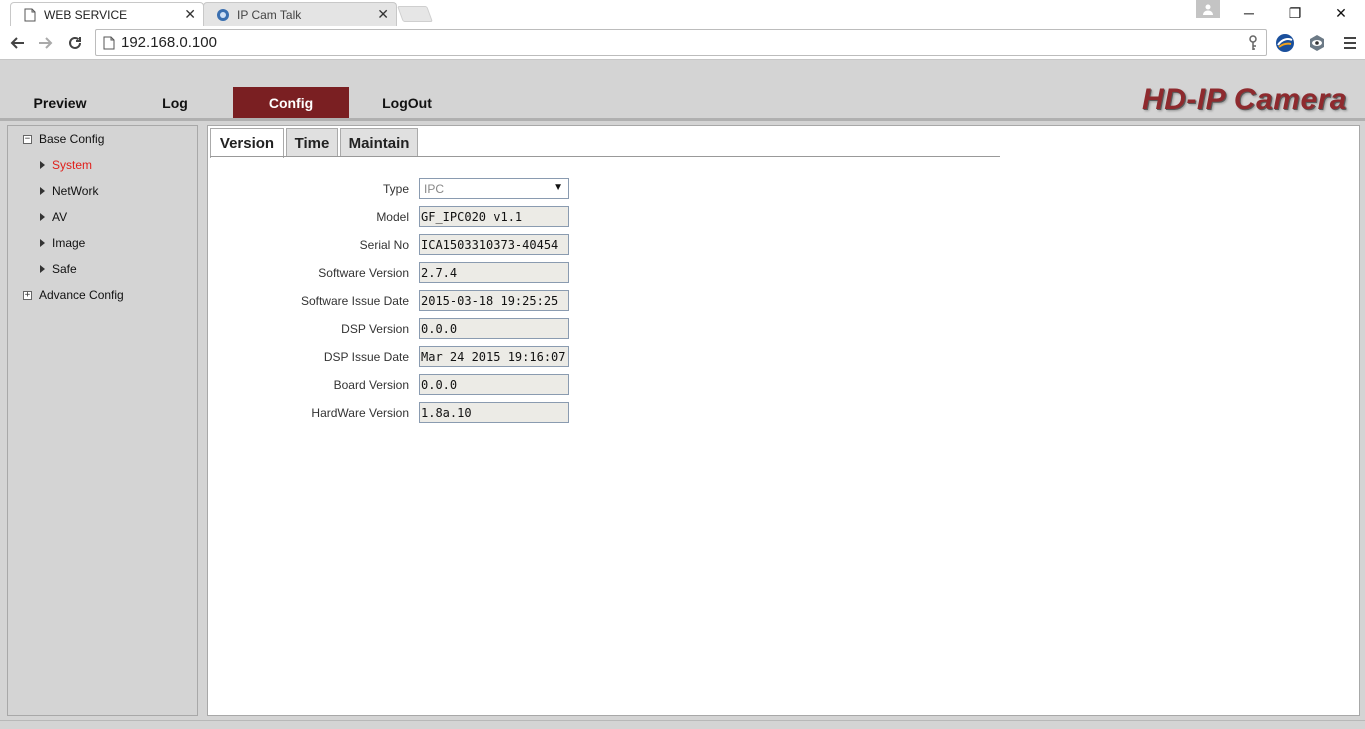 The image size is (1365, 729). I want to click on serial-label: Serial No, so click(384, 245).